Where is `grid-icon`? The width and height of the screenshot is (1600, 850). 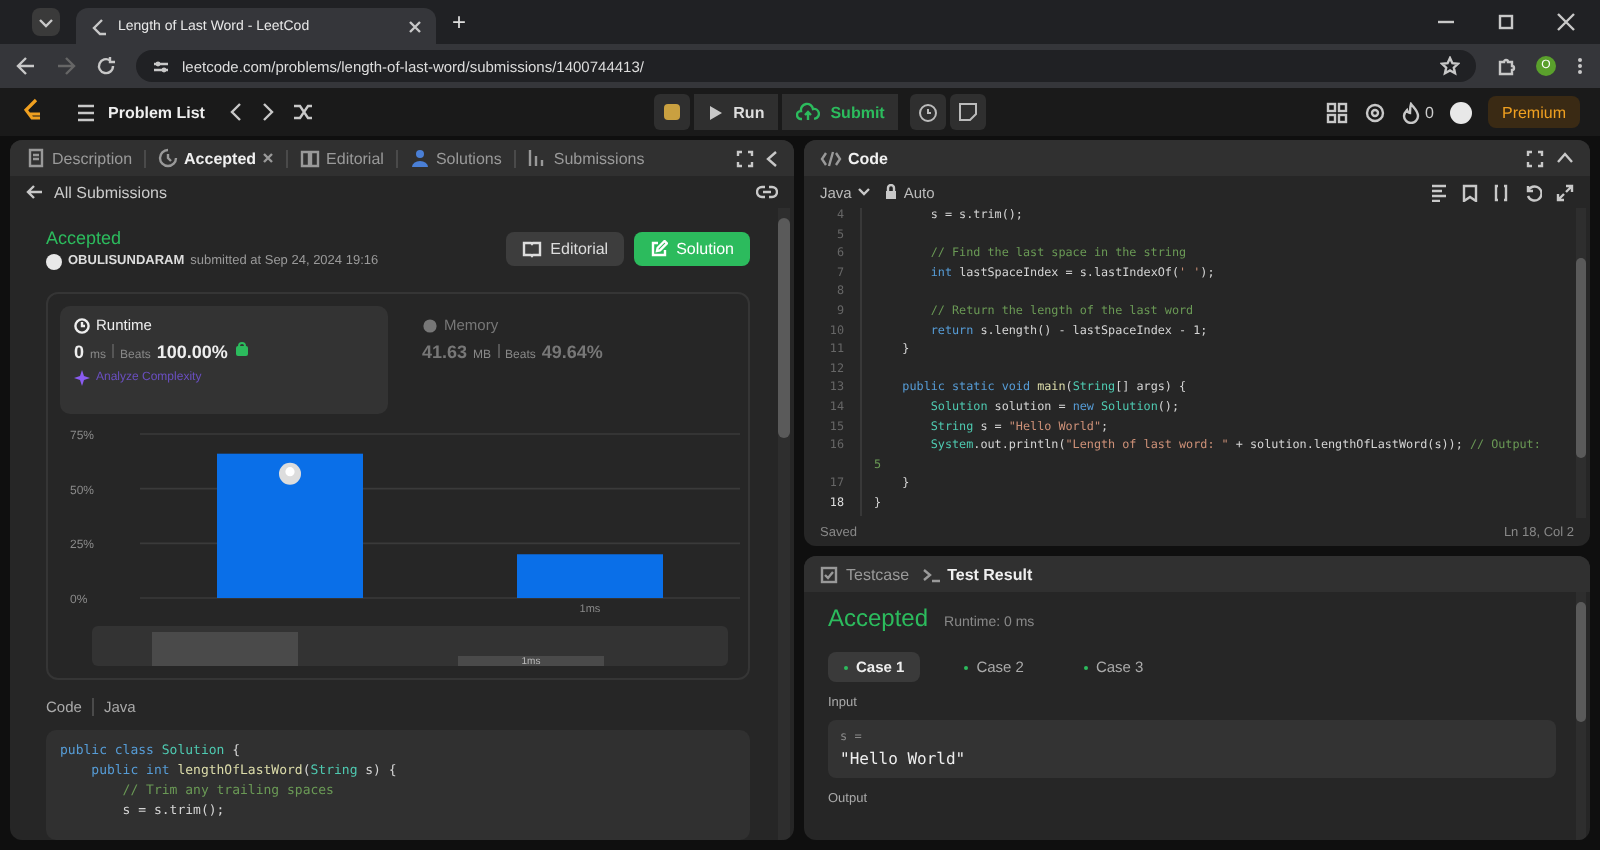 grid-icon is located at coordinates (1336, 112).